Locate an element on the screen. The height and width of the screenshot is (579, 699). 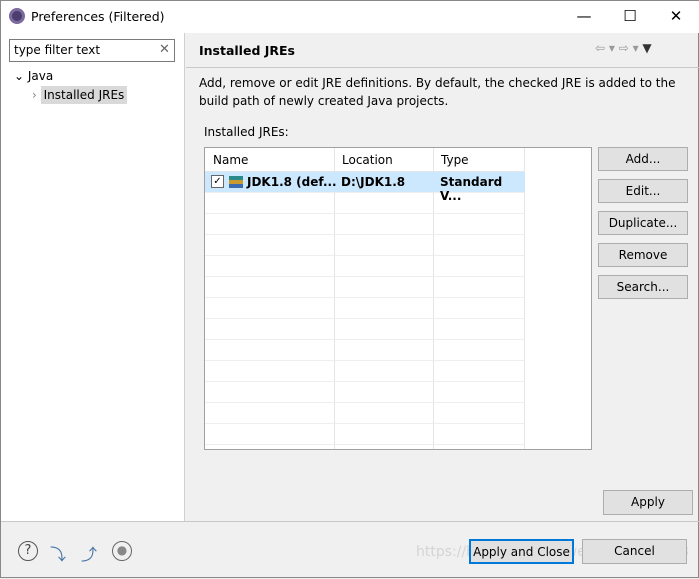
tree-item-java: ⌄ Java is located at coordinates (33, 76).